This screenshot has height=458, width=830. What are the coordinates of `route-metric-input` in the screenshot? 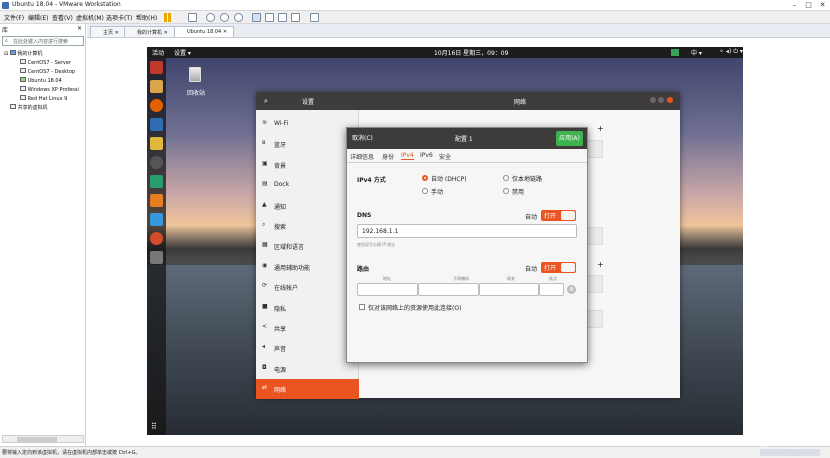 It's located at (551, 289).